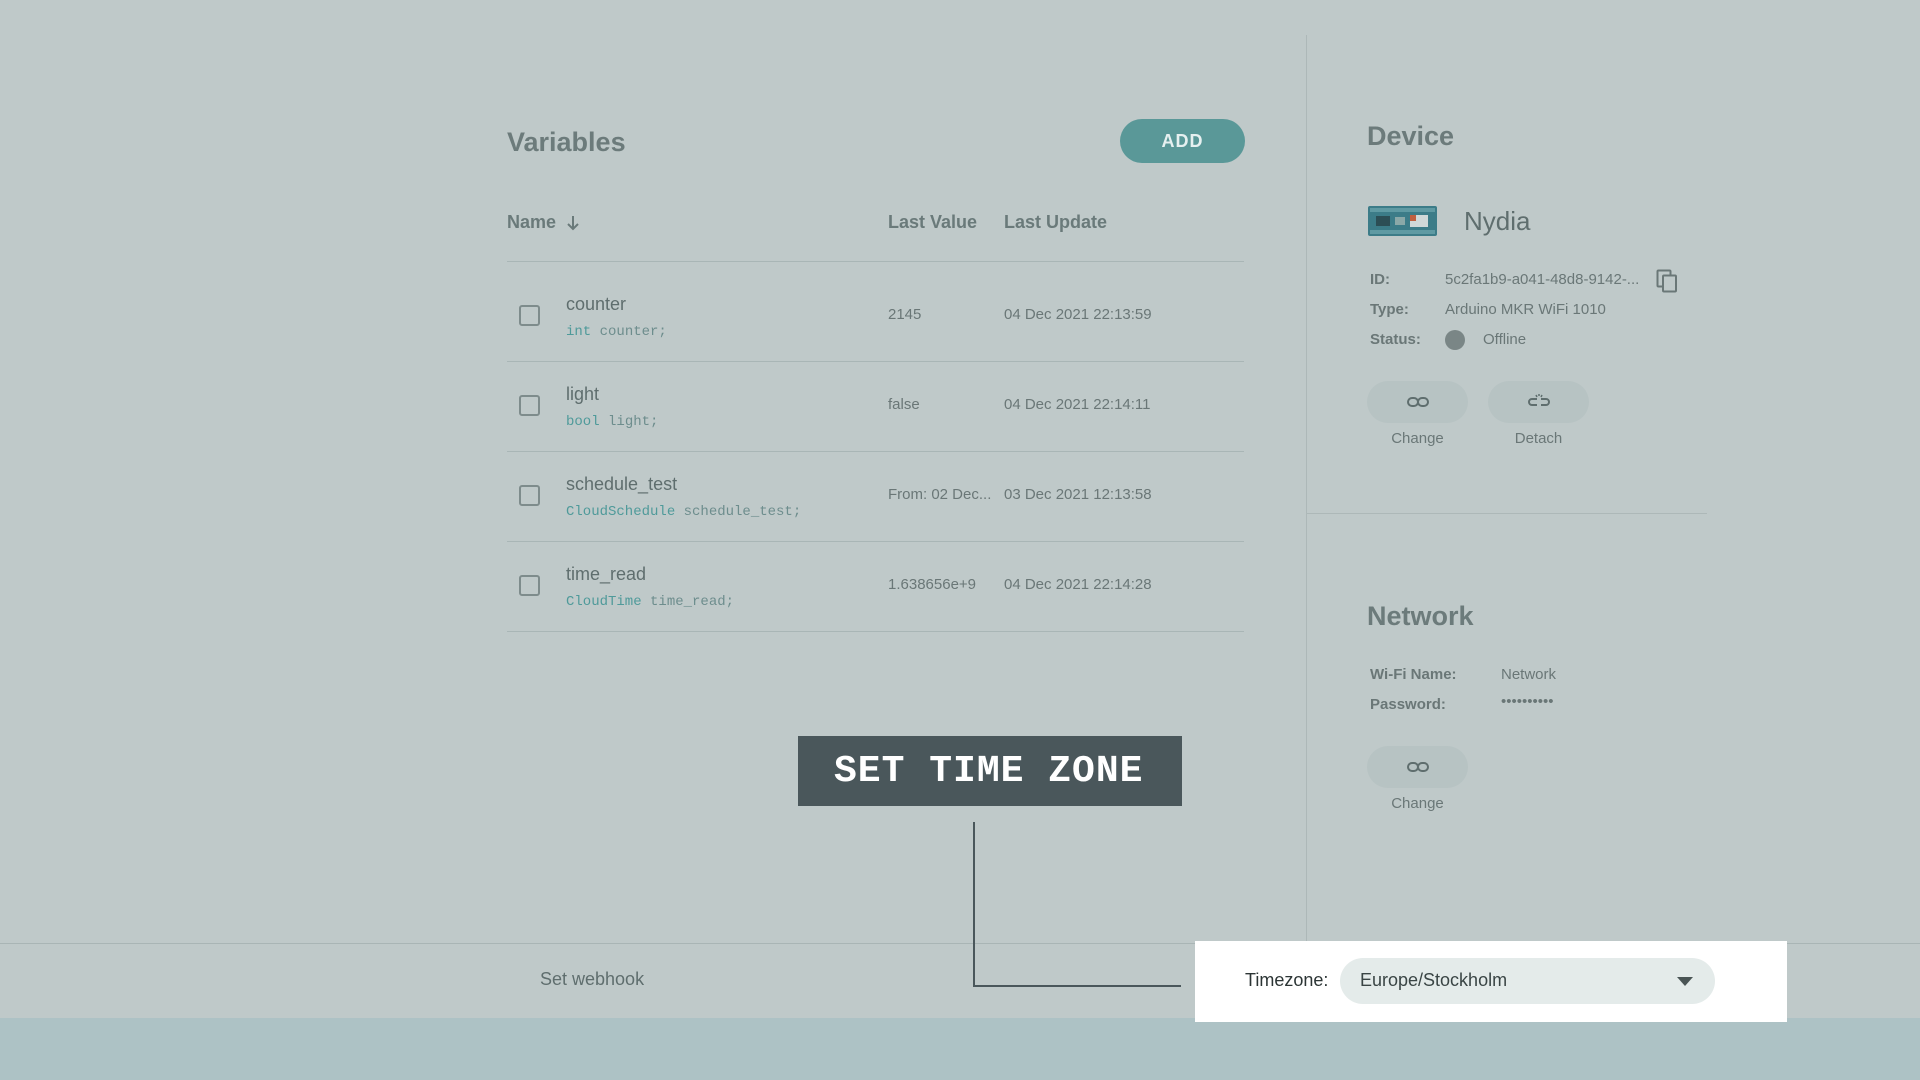 The width and height of the screenshot is (1920, 1080). What do you see at coordinates (1402, 221) in the screenshot?
I see `board-image-icon` at bounding box center [1402, 221].